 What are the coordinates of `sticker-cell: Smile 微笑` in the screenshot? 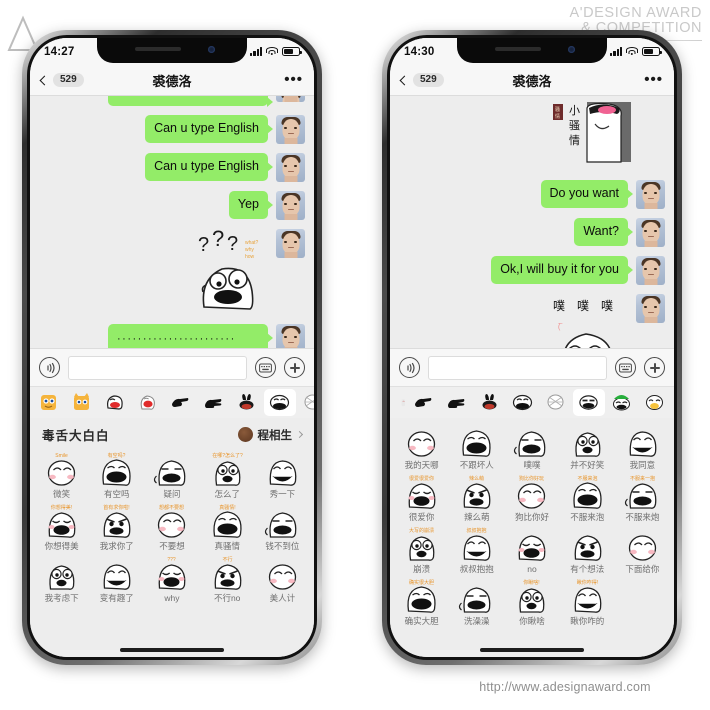 It's located at (61, 474).